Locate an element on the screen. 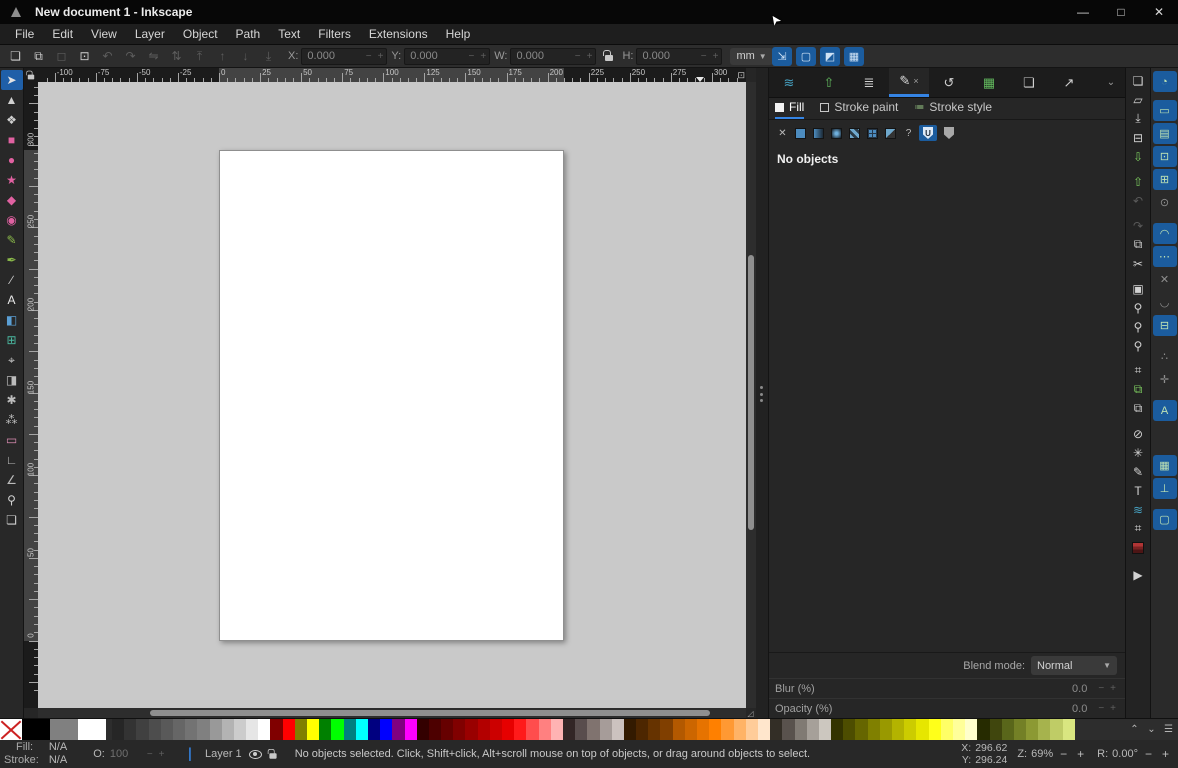 This screenshot has width=1178, height=768. select-all-button: ❏ is located at coordinates (15, 56).